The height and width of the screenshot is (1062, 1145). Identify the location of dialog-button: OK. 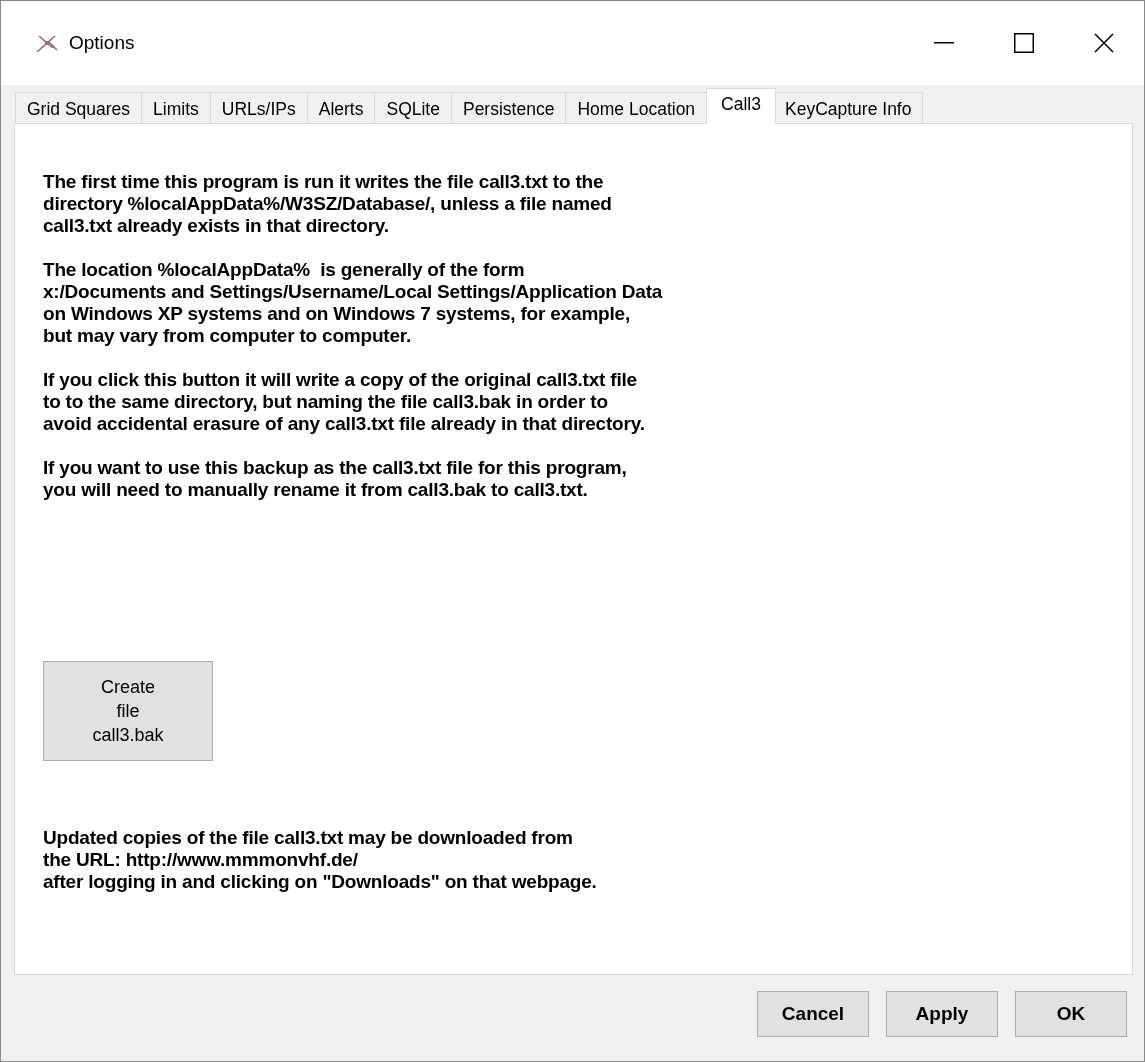
(1071, 1014).